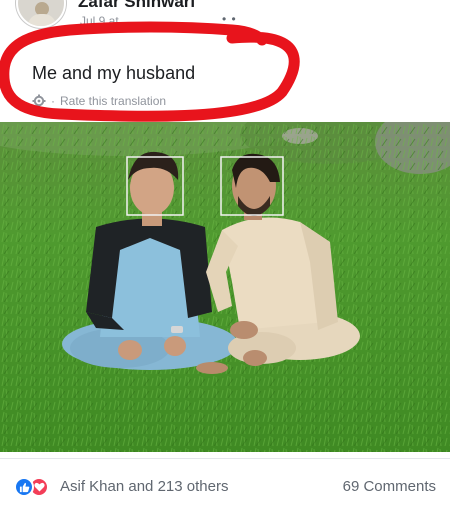 The image size is (450, 514). Describe the element at coordinates (136, 6) in the screenshot. I see `author-name: Zafar Shinwari` at that location.